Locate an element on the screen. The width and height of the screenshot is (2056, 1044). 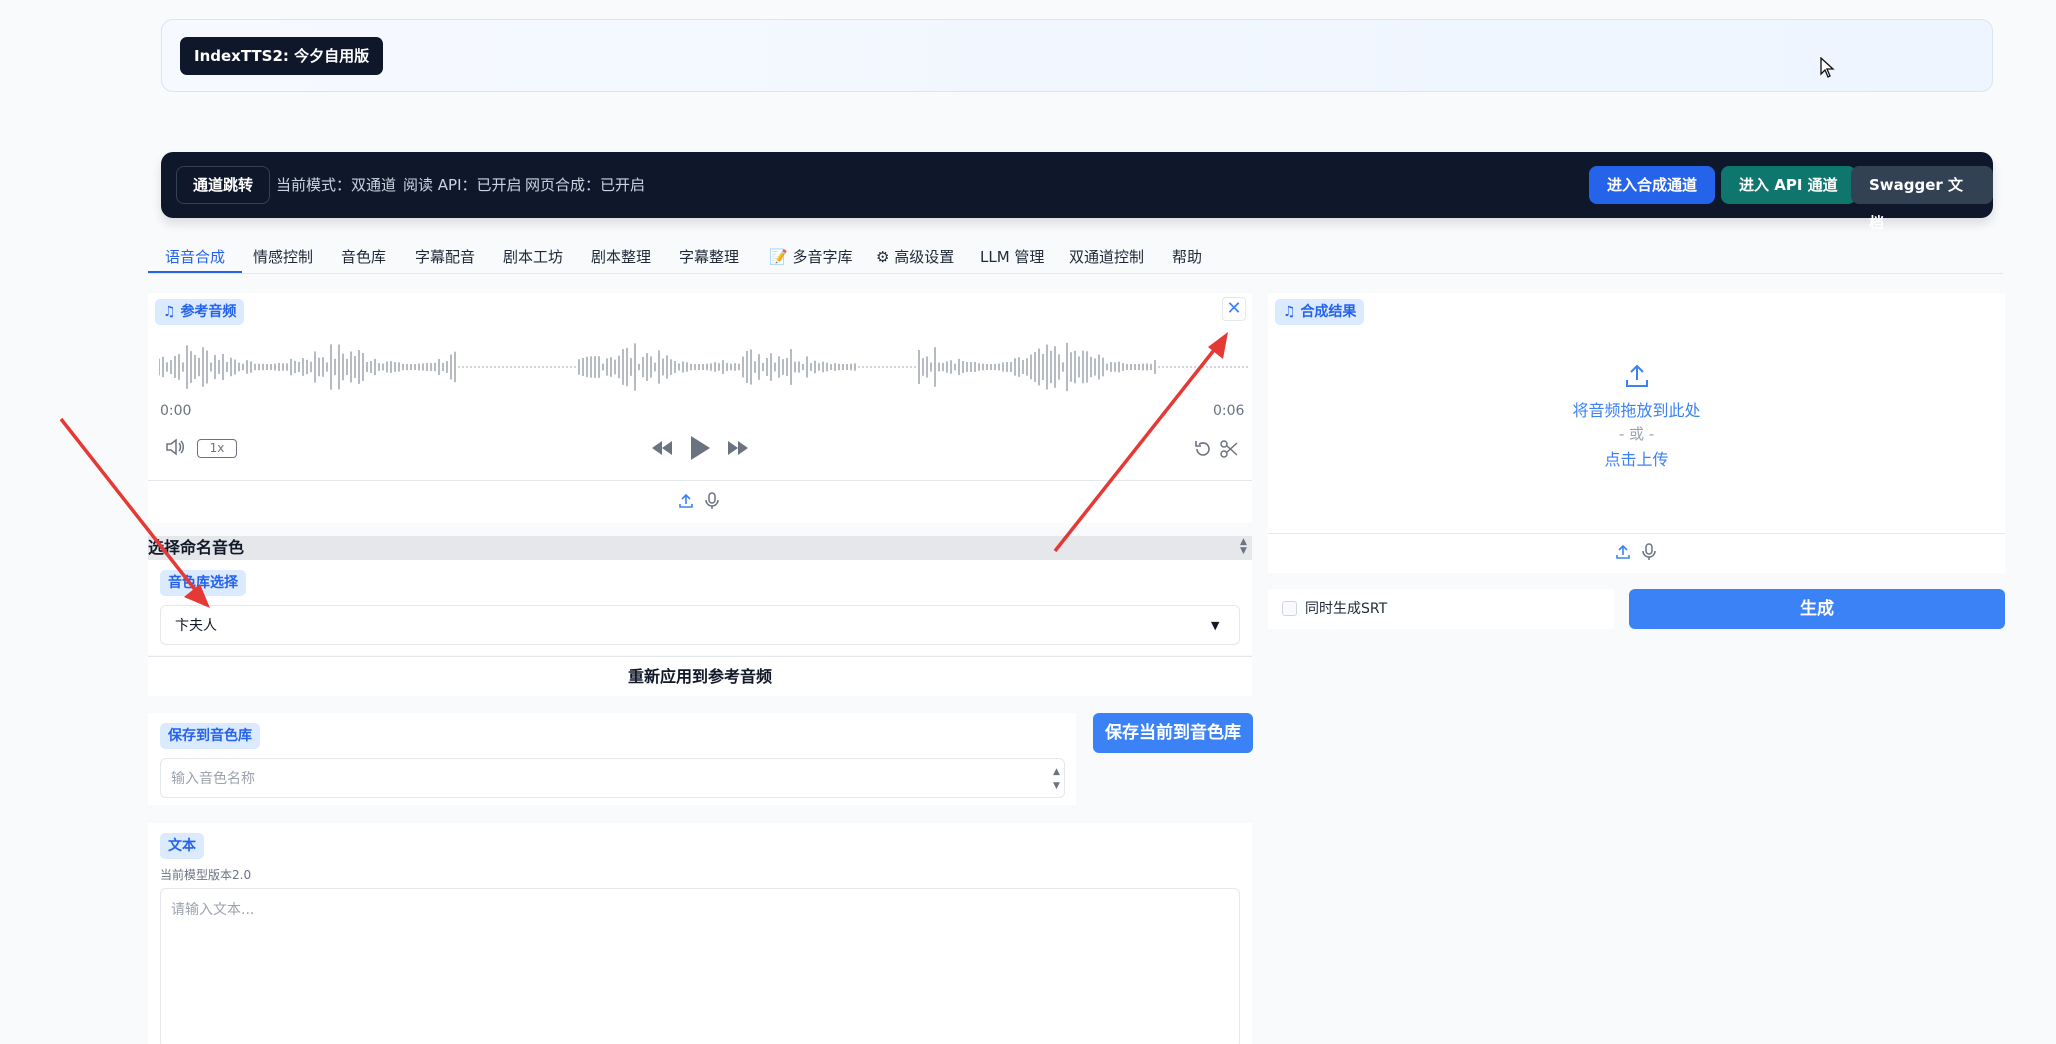
synthesis-result-label-text: 合成结果 is located at coordinates (1328, 312).